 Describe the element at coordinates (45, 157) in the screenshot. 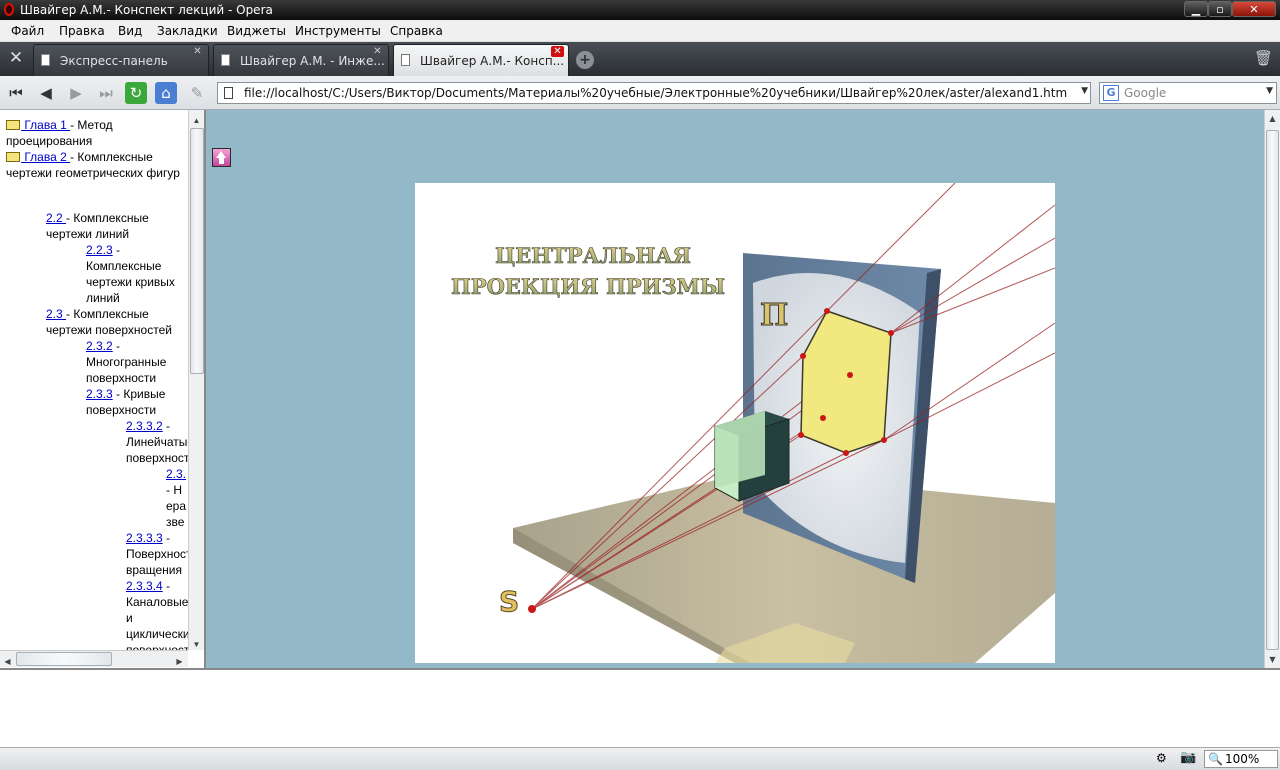

I see `toc-link-ch2: Глава 2` at that location.